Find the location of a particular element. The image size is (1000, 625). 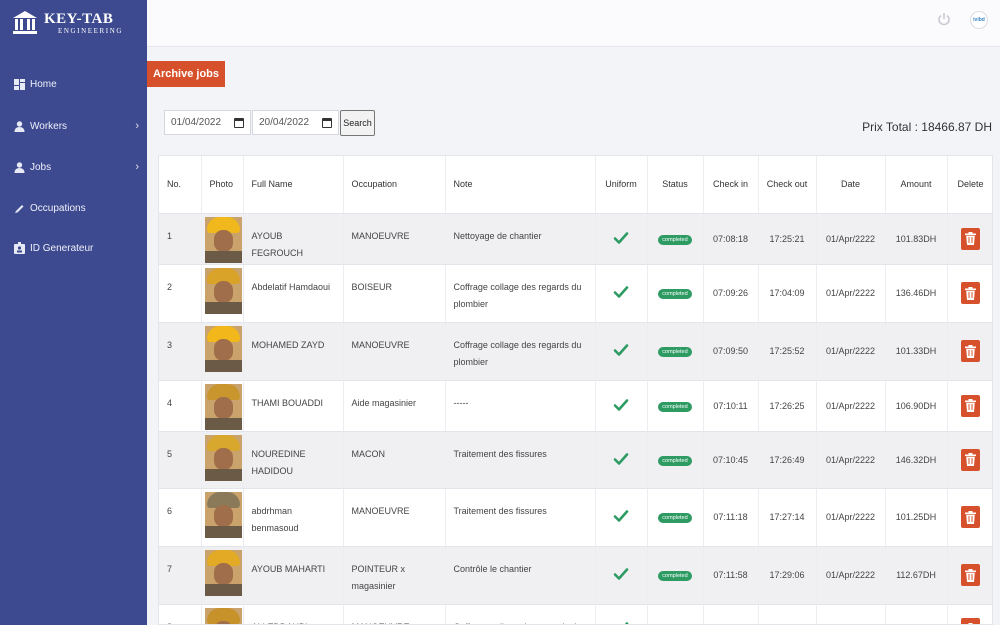

sidebar-item-label: Home is located at coordinates (43, 84).